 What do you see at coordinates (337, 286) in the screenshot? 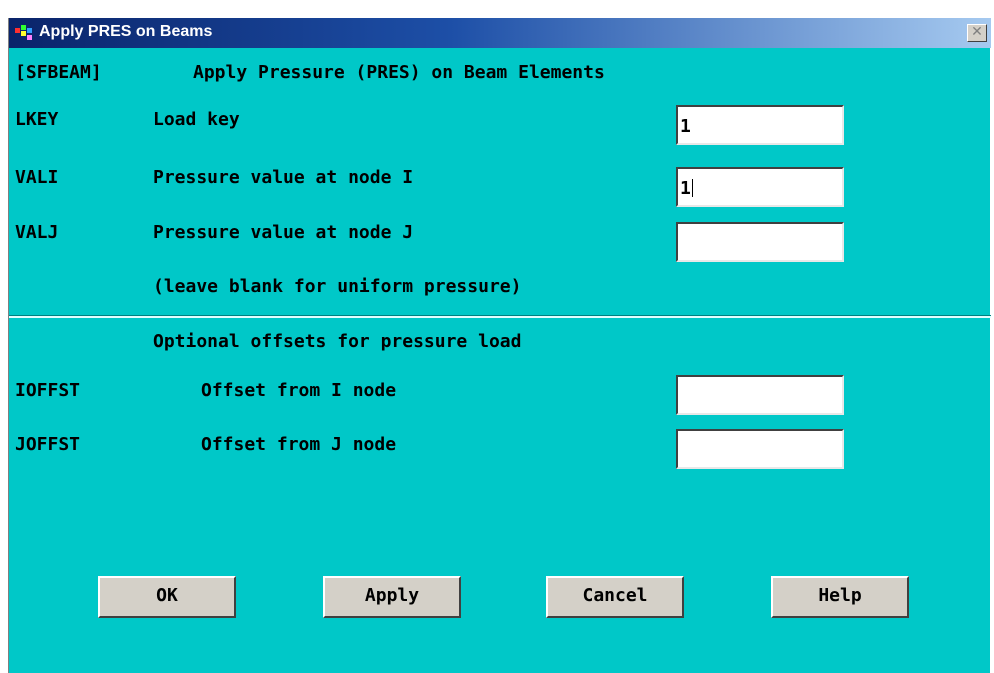
I see `uniform-pressure-note: (leave blank for uniform pressure)` at bounding box center [337, 286].